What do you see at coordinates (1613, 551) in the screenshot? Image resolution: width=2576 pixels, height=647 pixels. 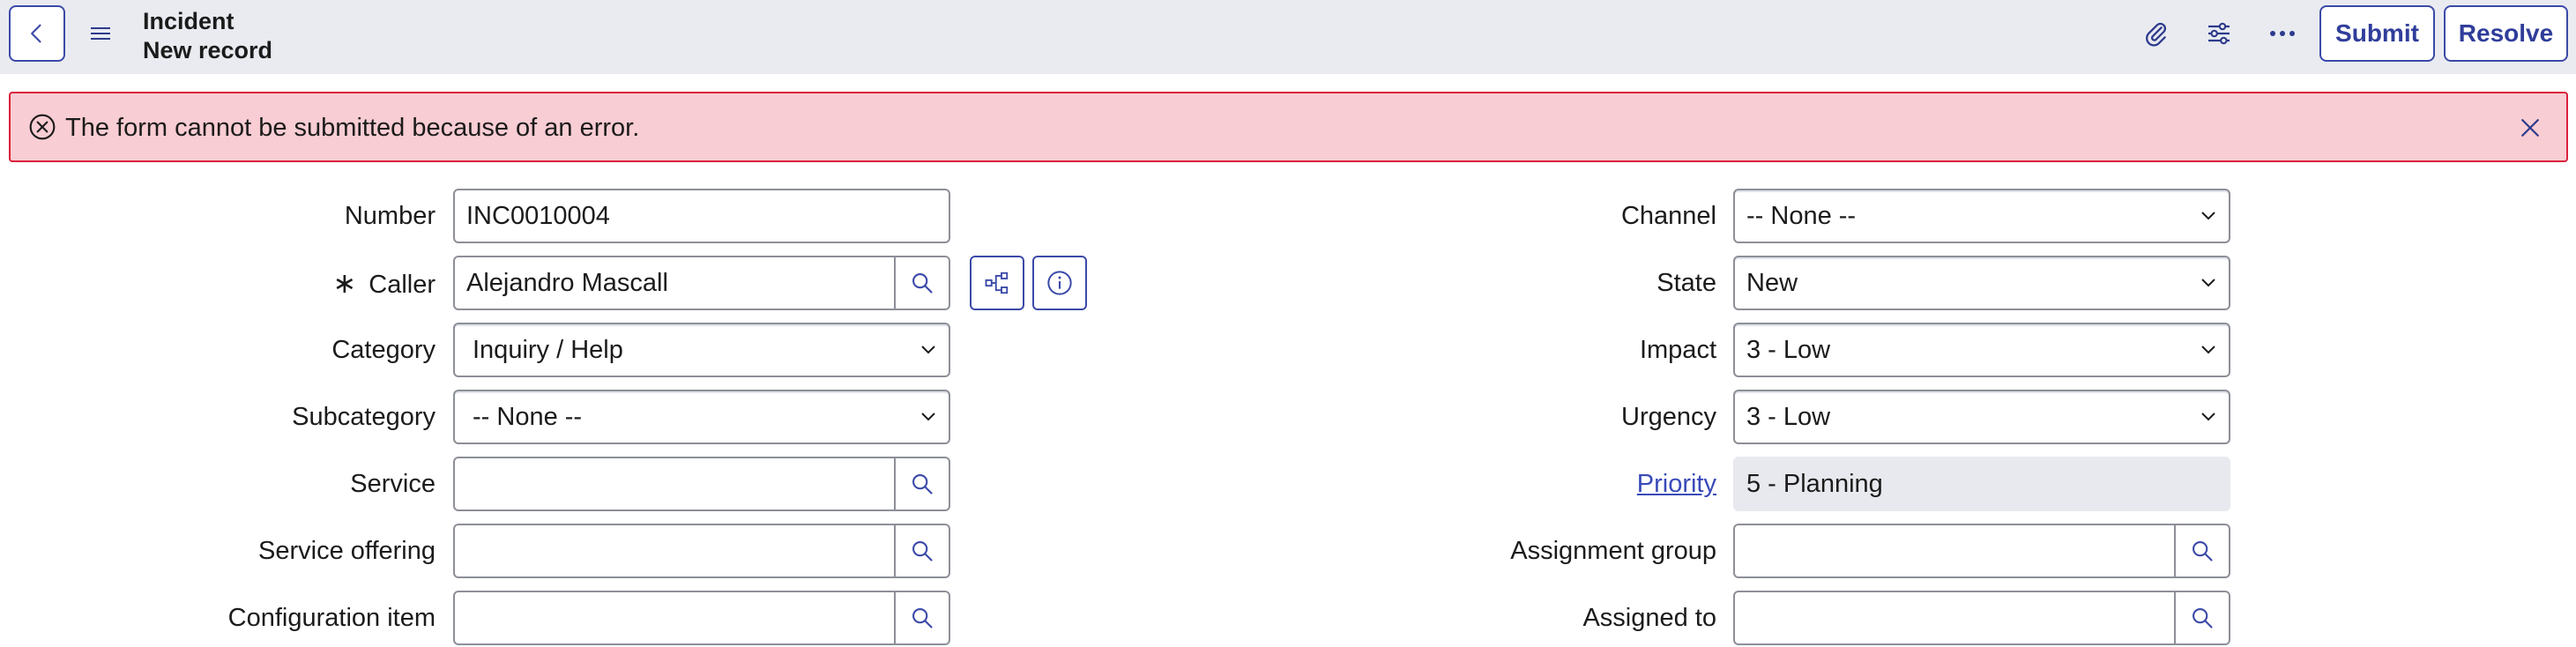 I see `assignment-group-label: Assignment group` at bounding box center [1613, 551].